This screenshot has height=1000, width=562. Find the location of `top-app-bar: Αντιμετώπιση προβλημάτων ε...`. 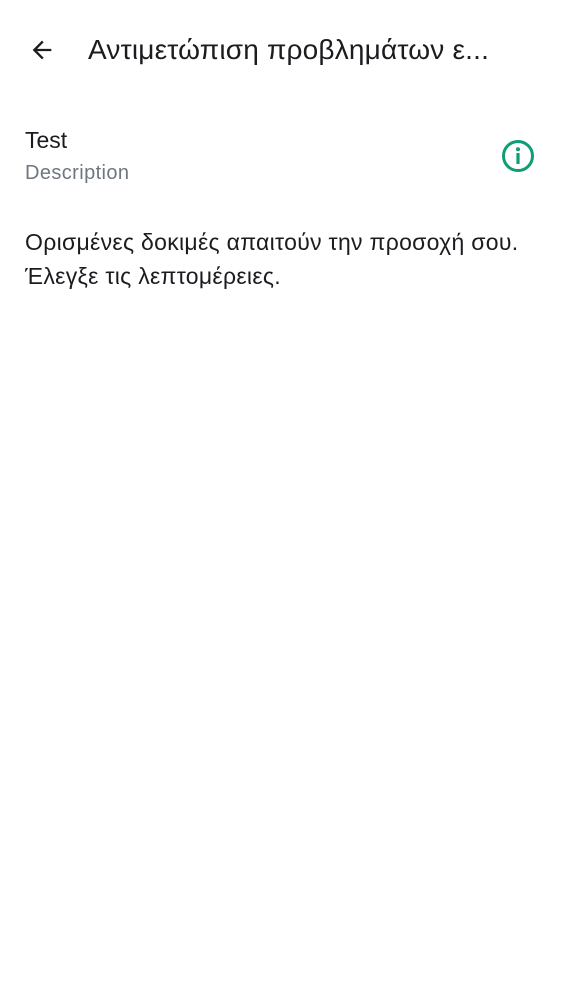

top-app-bar: Αντιμετώπιση προβλημάτων ε... is located at coordinates (281, 50).